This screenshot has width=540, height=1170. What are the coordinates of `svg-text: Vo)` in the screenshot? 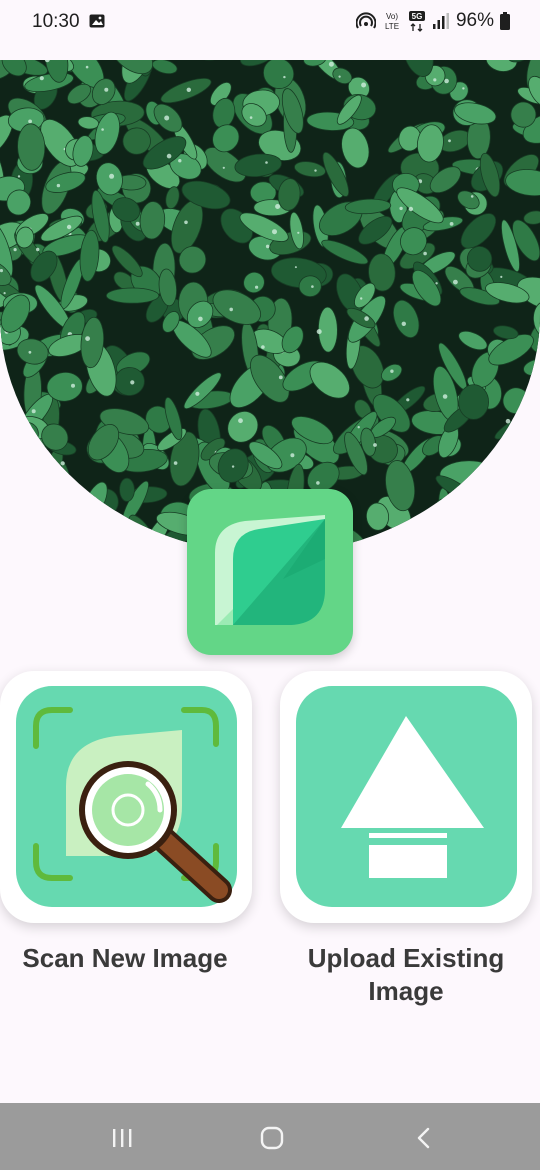 It's located at (392, 16).